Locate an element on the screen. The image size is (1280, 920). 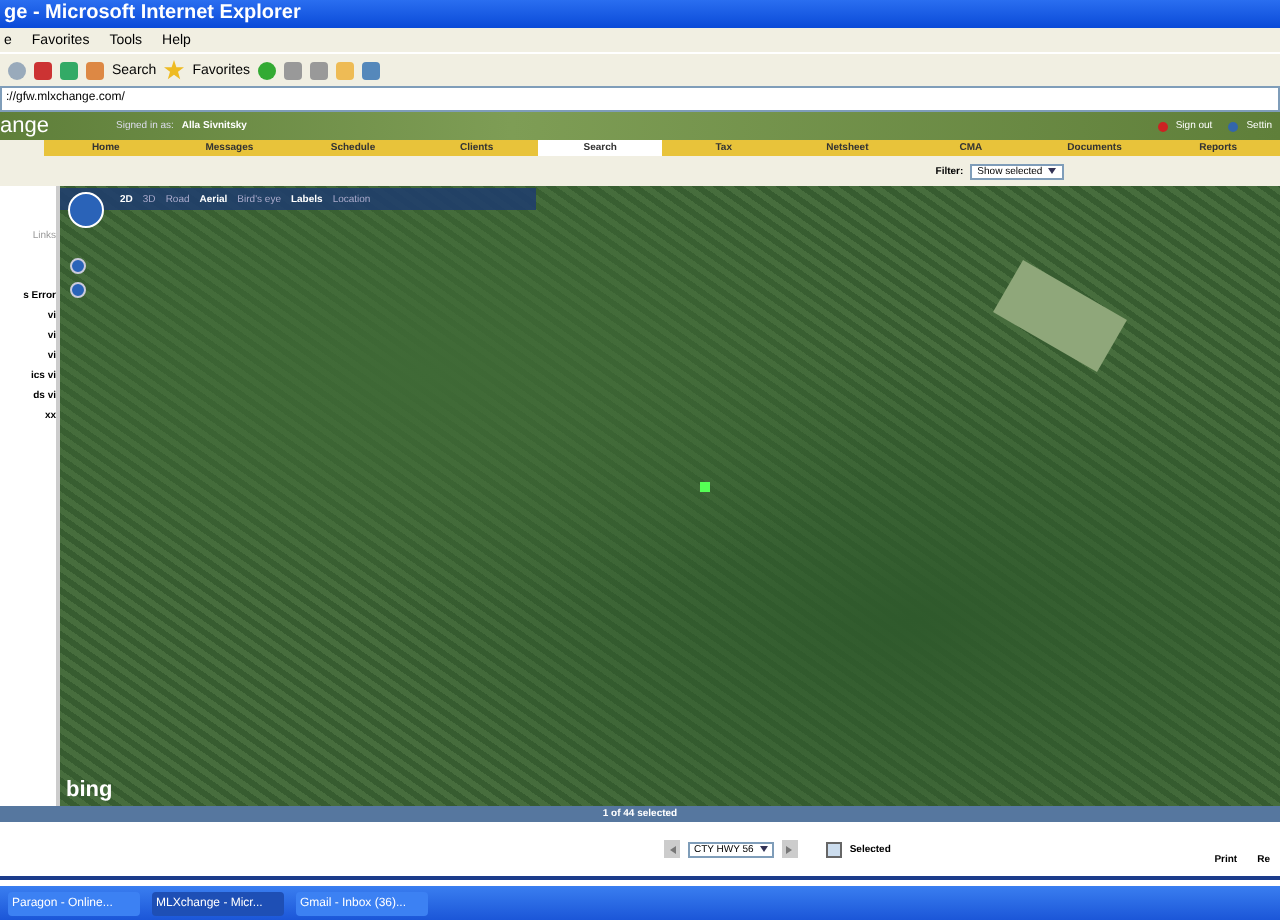
compass-icon is located at coordinates (86, 210).